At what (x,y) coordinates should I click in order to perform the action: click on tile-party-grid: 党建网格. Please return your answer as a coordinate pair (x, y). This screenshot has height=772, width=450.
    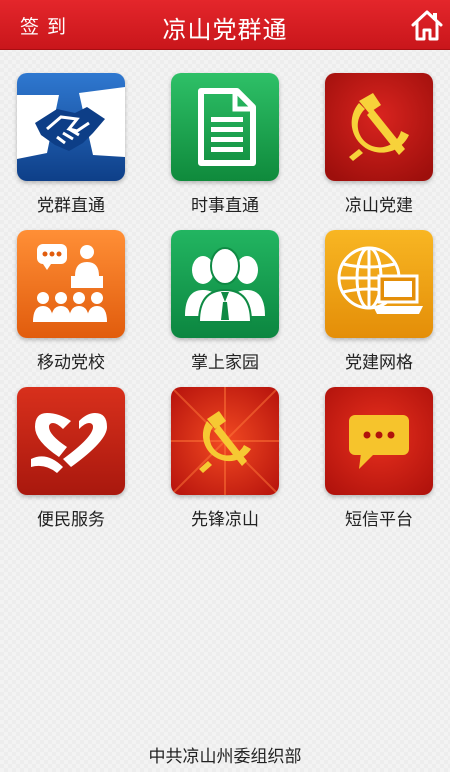
    Looking at the image, I should click on (379, 301).